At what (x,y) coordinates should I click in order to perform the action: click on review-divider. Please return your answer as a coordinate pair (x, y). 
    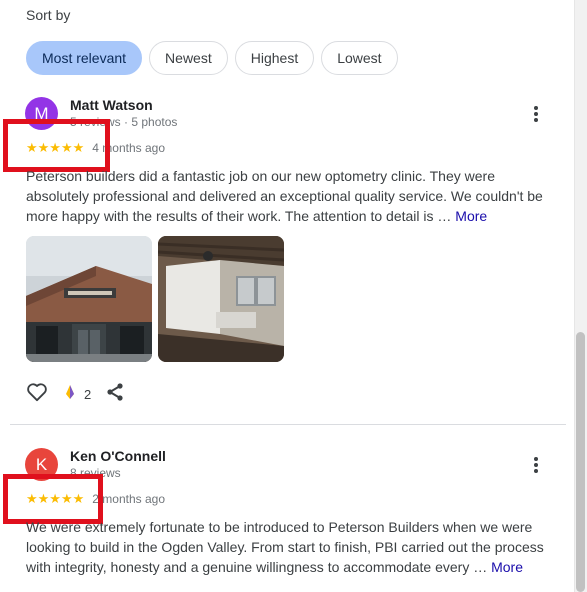
    Looking at the image, I should click on (288, 424).